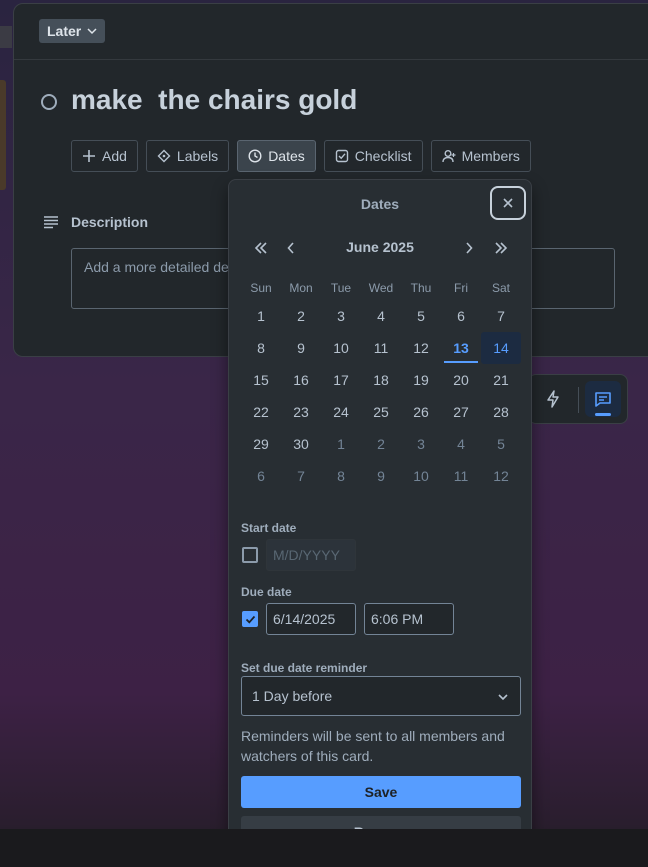  I want to click on comment-icon, so click(603, 399).